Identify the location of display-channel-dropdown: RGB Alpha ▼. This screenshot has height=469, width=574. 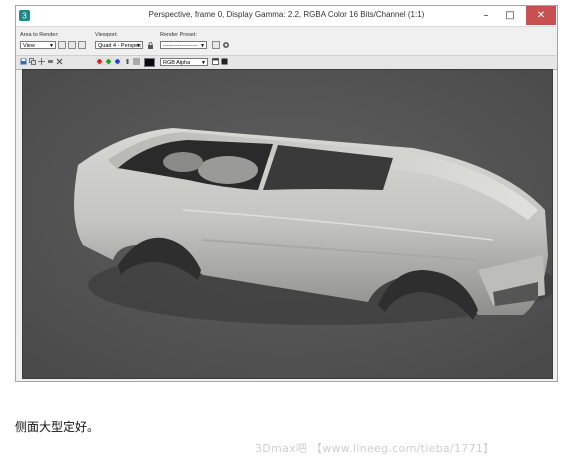
(184, 62).